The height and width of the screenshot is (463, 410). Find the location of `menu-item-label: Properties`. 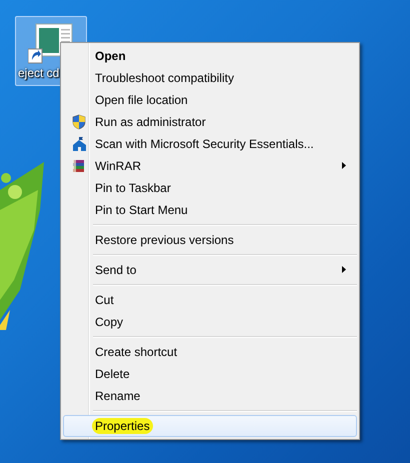

menu-item-label: Properties is located at coordinates (122, 426).